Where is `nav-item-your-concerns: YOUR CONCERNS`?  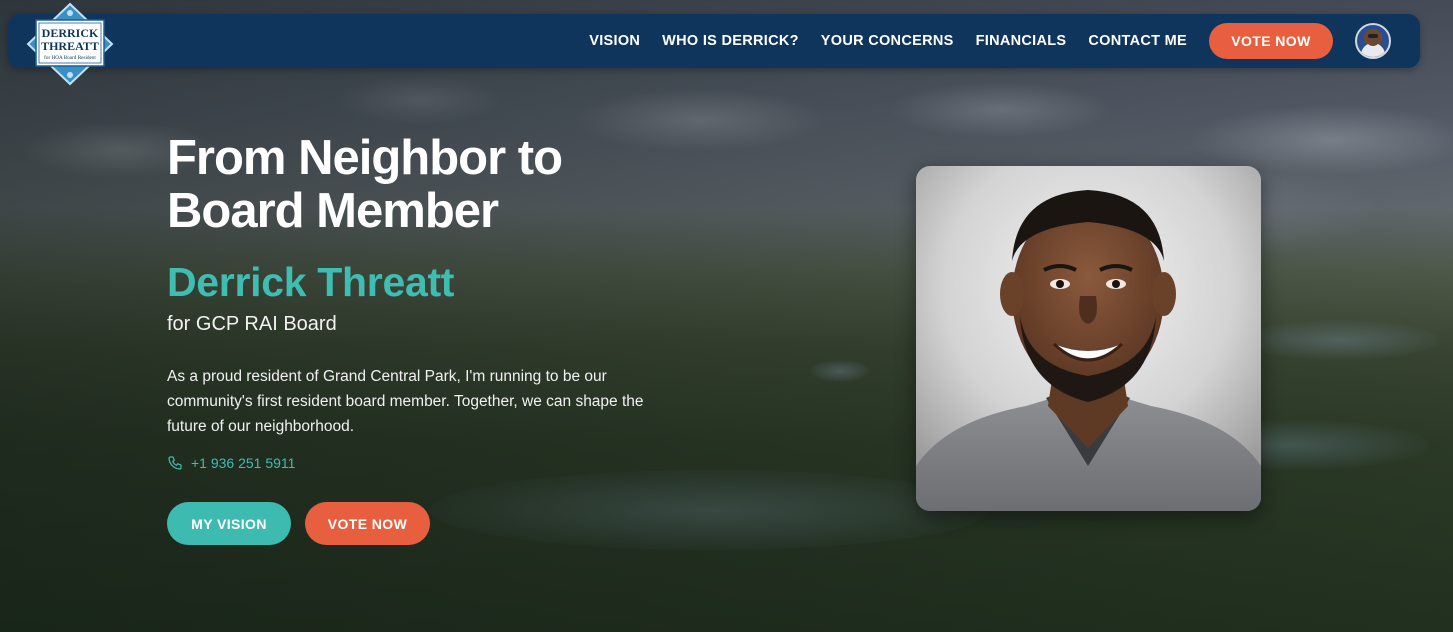
nav-item-your-concerns: YOUR CONCERNS is located at coordinates (887, 41).